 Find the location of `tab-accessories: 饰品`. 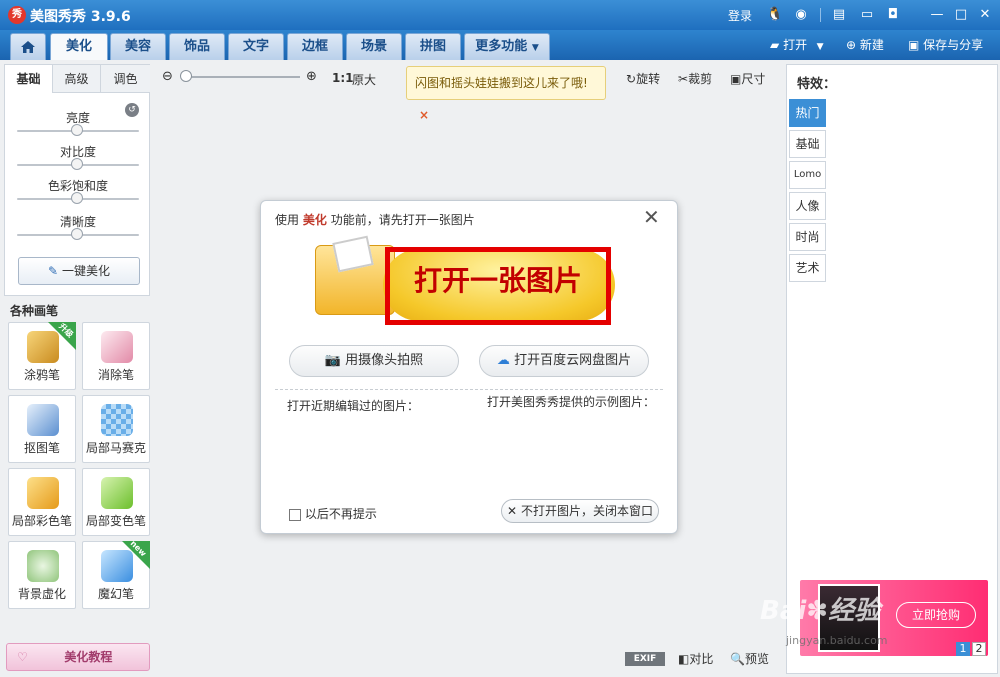

tab-accessories: 饰品 is located at coordinates (197, 46).